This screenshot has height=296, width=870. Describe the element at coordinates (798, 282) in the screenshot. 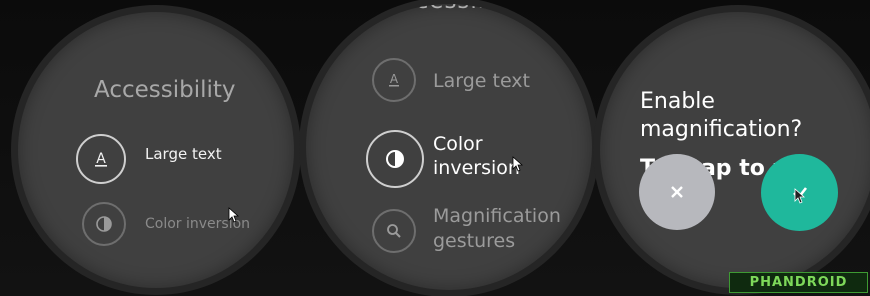

I see `watermark-logo: PHANDROID` at that location.